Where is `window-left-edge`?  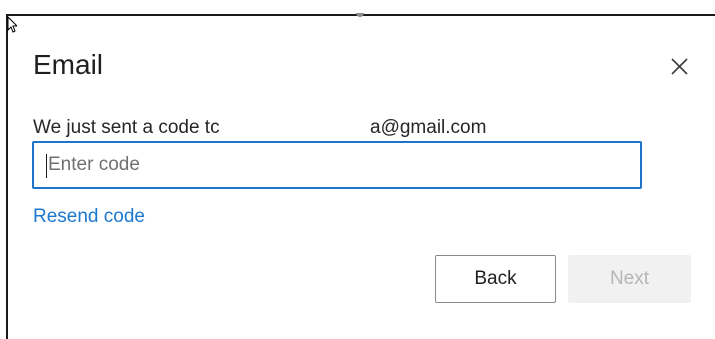
window-left-edge is located at coordinates (7, 176).